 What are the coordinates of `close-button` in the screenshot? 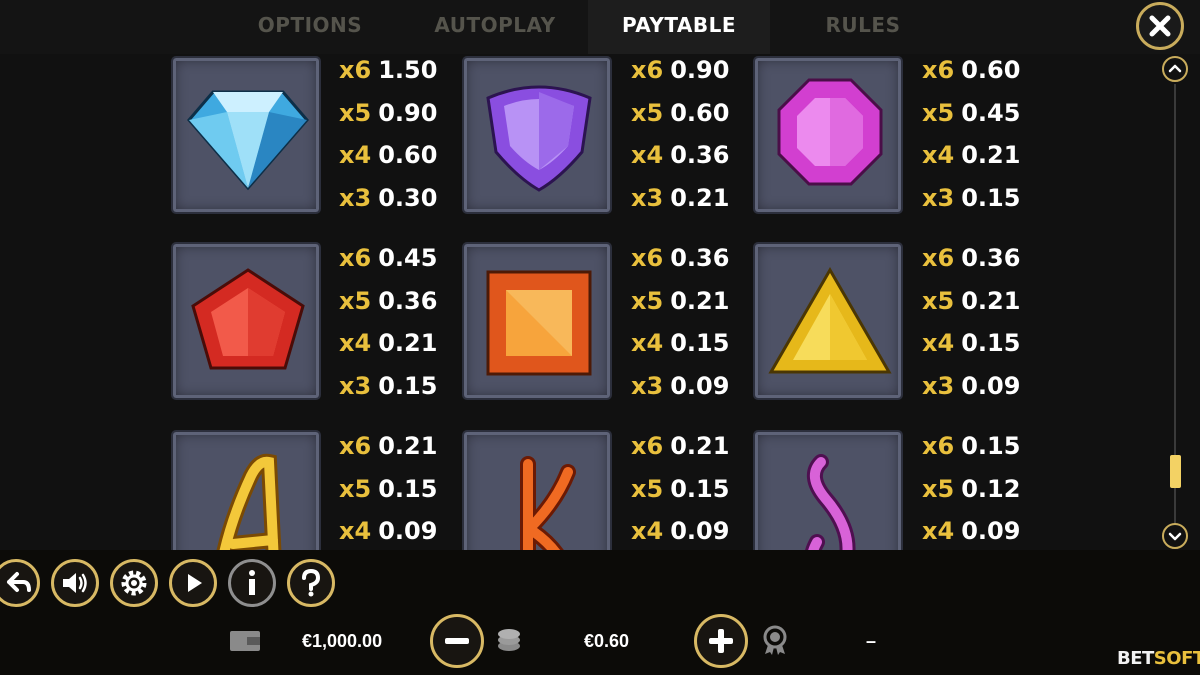 It's located at (1160, 26).